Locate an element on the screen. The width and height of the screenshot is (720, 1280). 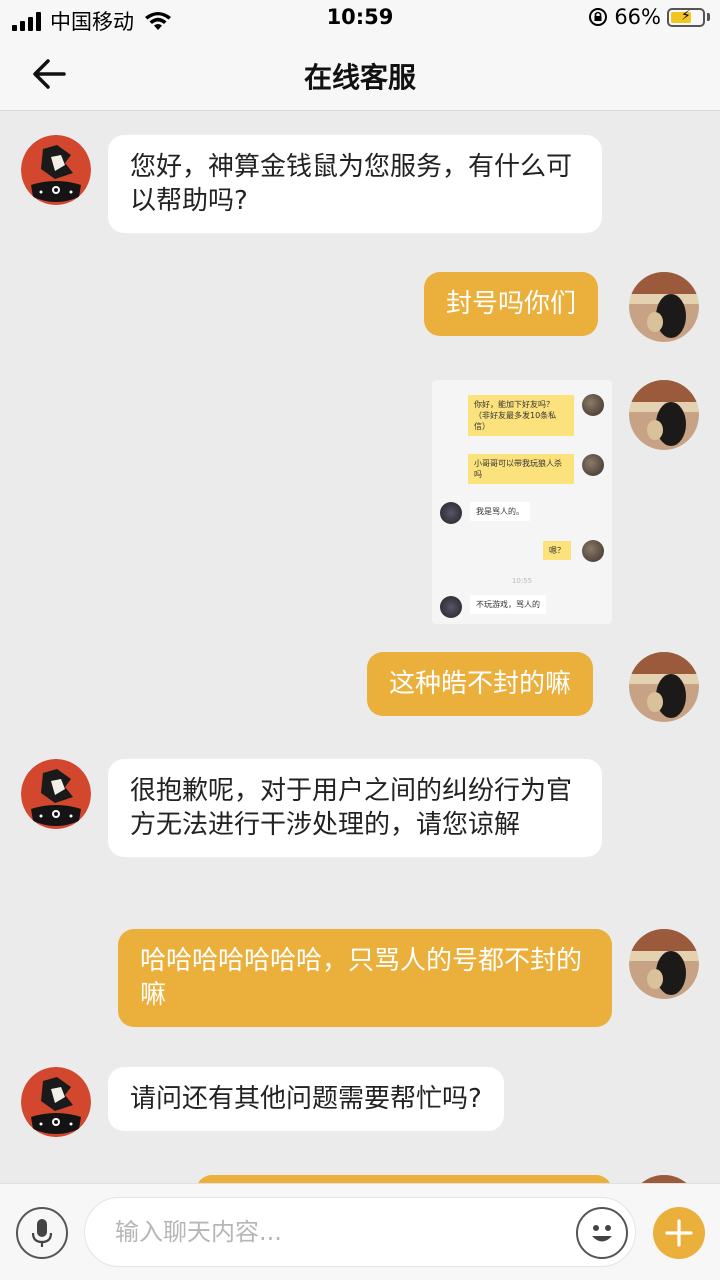
nav-bar: 在线客服 is located at coordinates (360, 74).